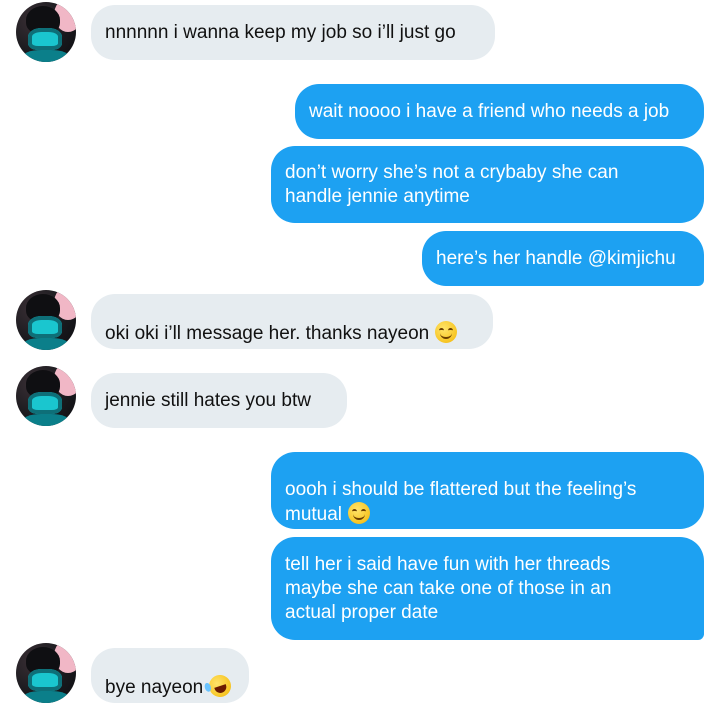 The height and width of the screenshot is (719, 720). I want to click on message-text: oki oki i’ll message her. thanks nayeon, so click(281, 321).